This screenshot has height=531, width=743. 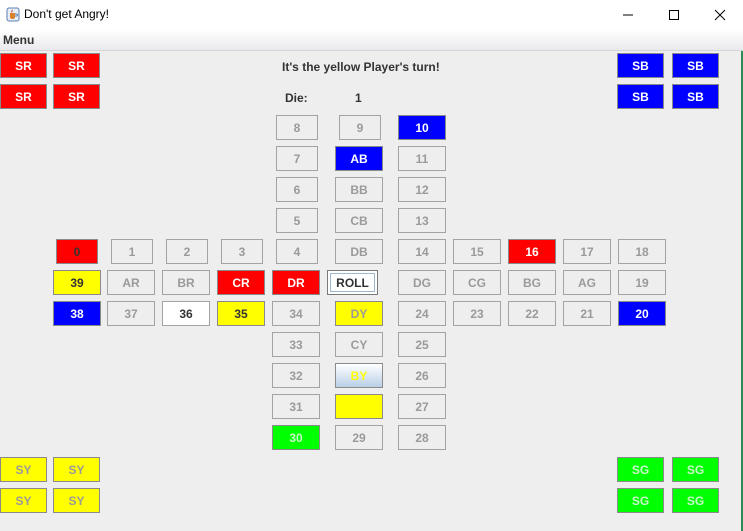 I want to click on field-26: 26, so click(x=422, y=375).